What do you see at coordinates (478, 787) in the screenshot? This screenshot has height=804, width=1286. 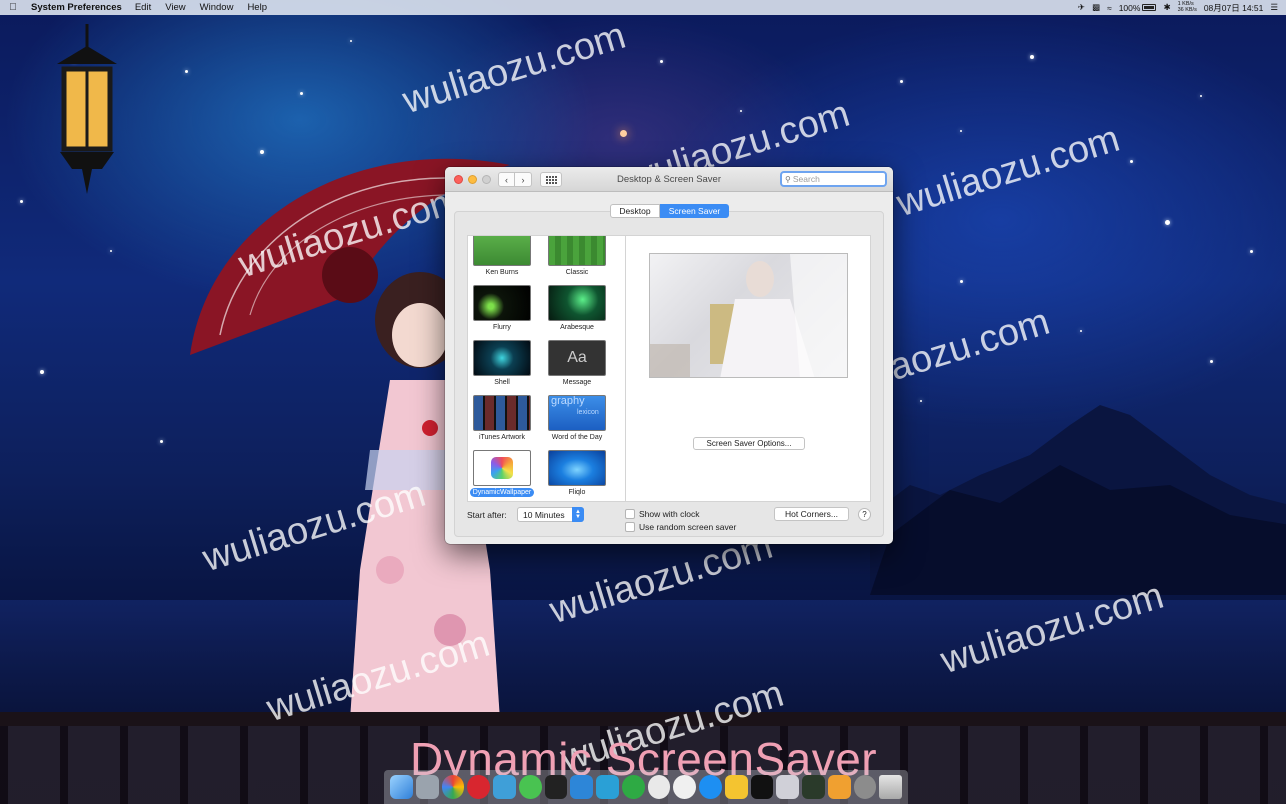 I see `netease-music-icon` at bounding box center [478, 787].